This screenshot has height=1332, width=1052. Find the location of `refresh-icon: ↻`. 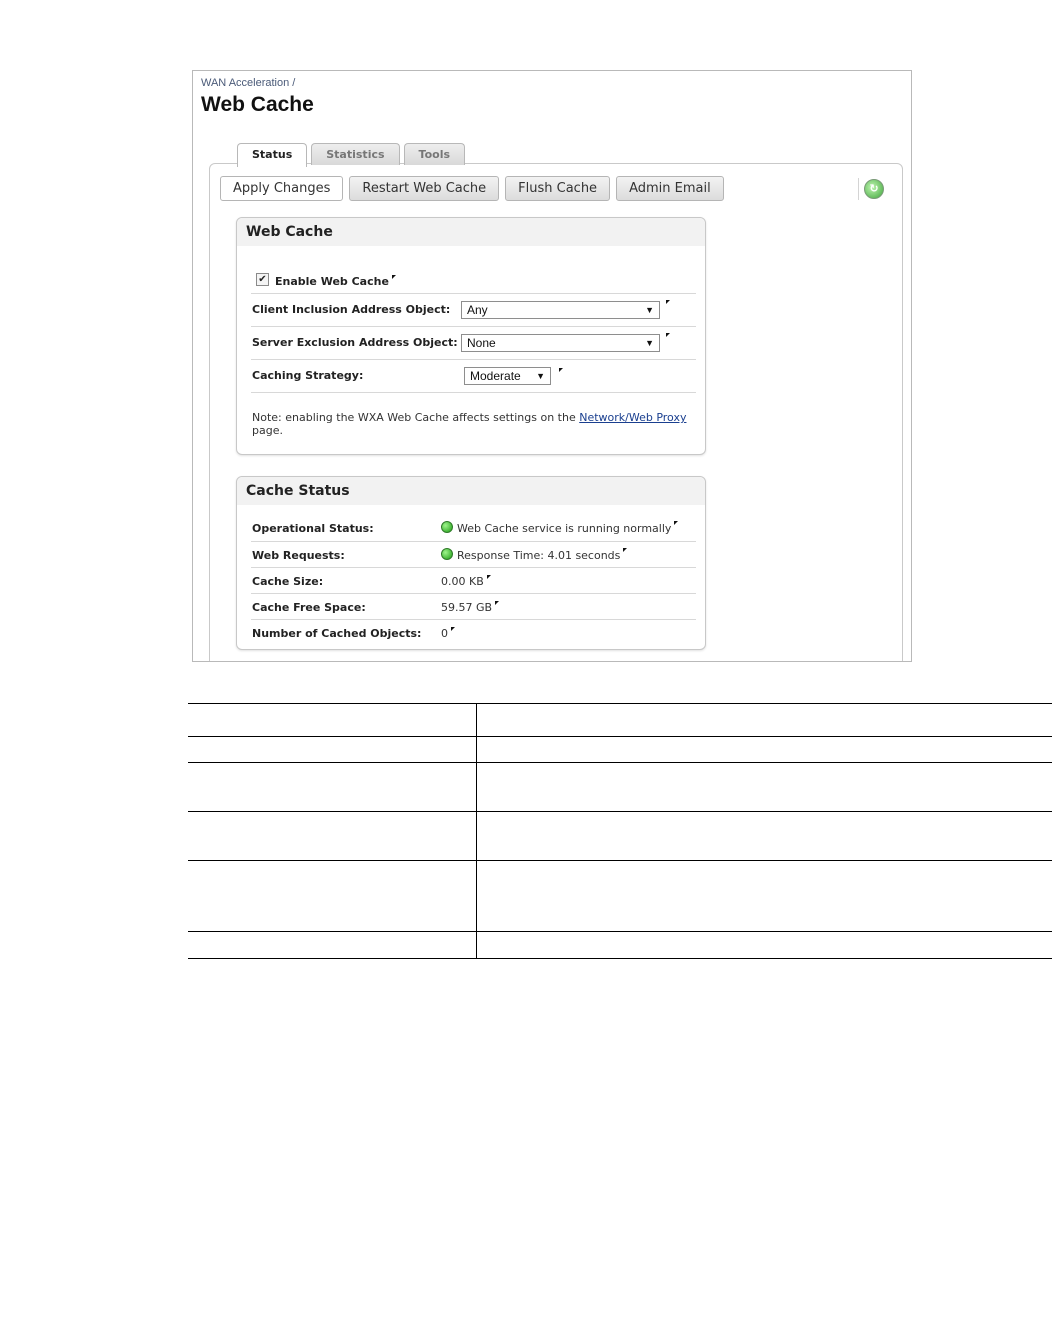

refresh-icon: ↻ is located at coordinates (874, 189).